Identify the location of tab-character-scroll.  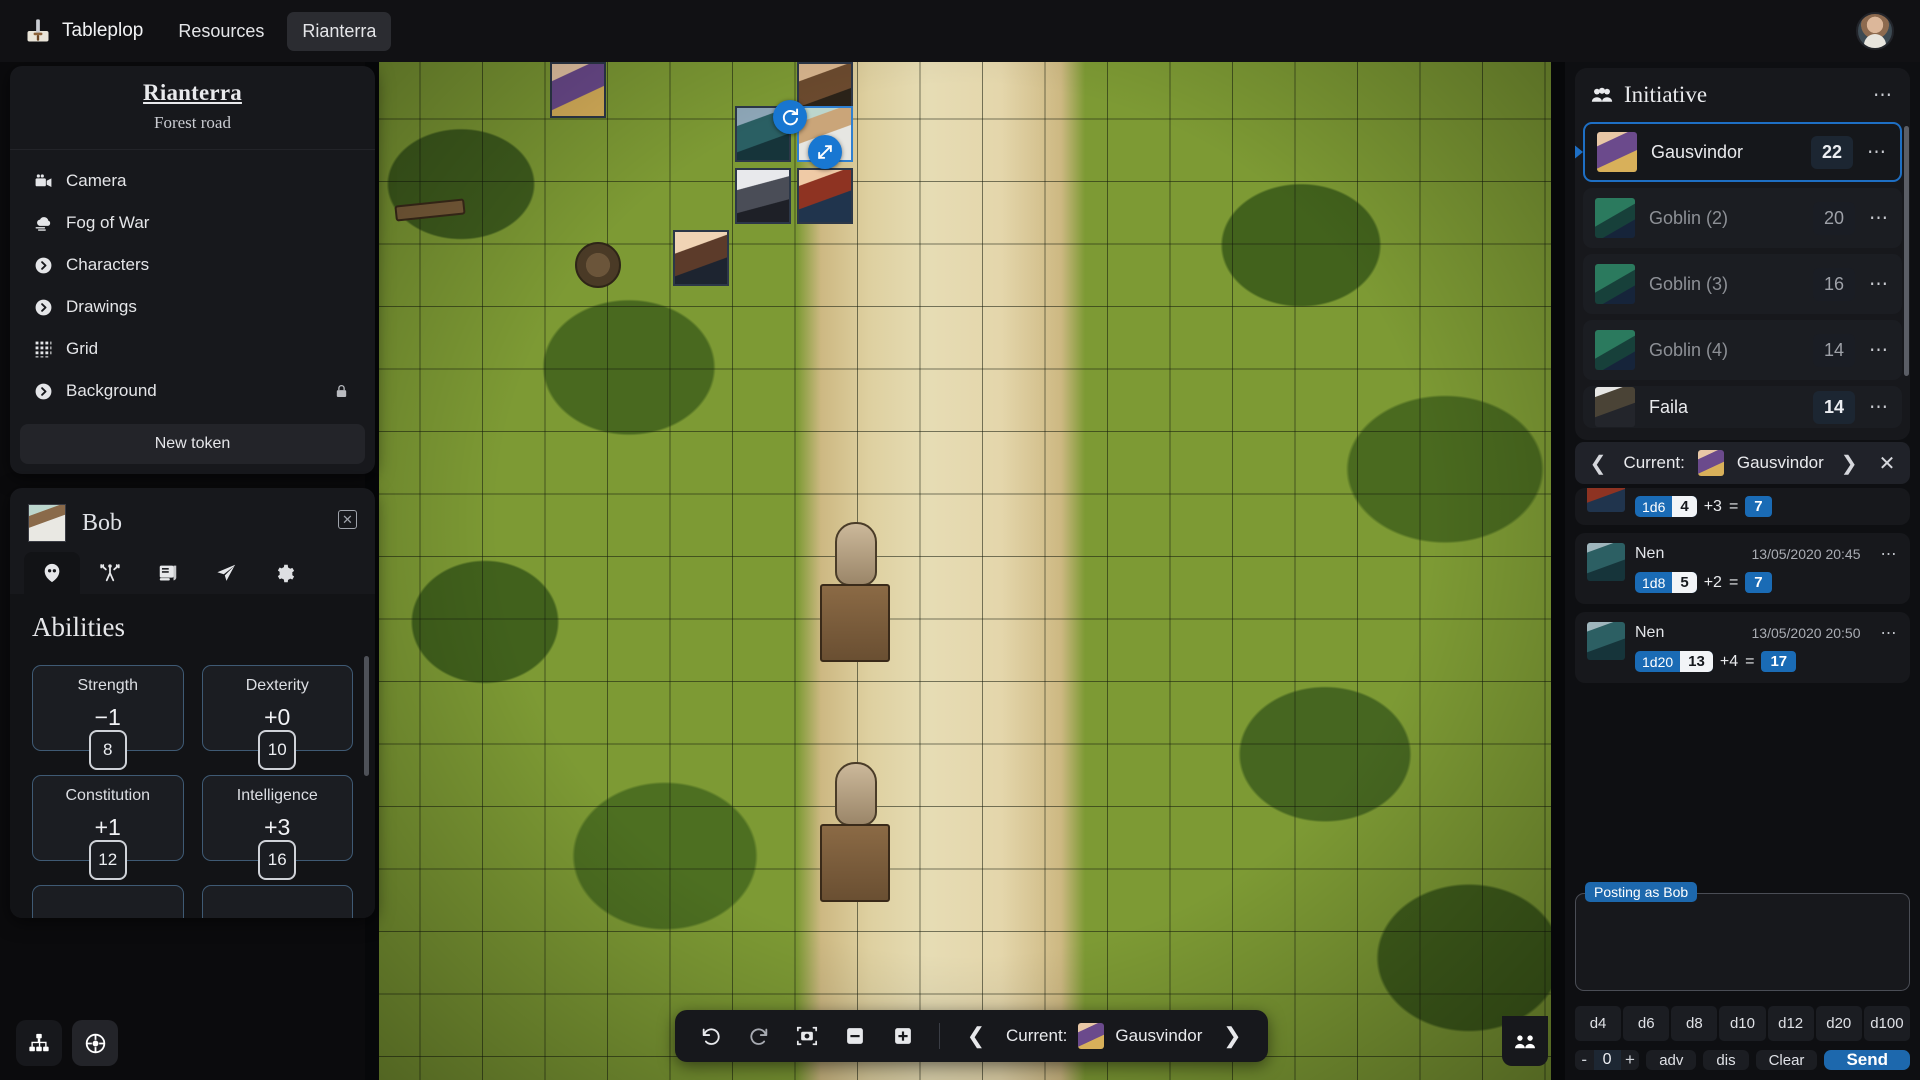
(168, 573).